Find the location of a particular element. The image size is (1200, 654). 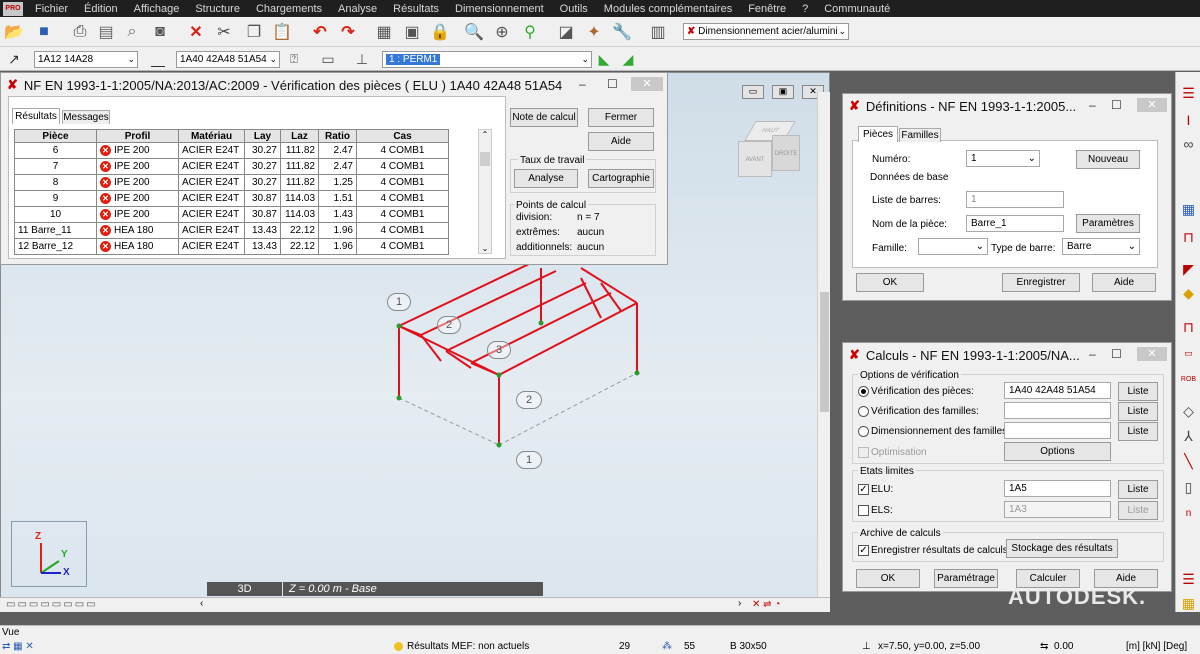

els-checkbox is located at coordinates (863, 510).